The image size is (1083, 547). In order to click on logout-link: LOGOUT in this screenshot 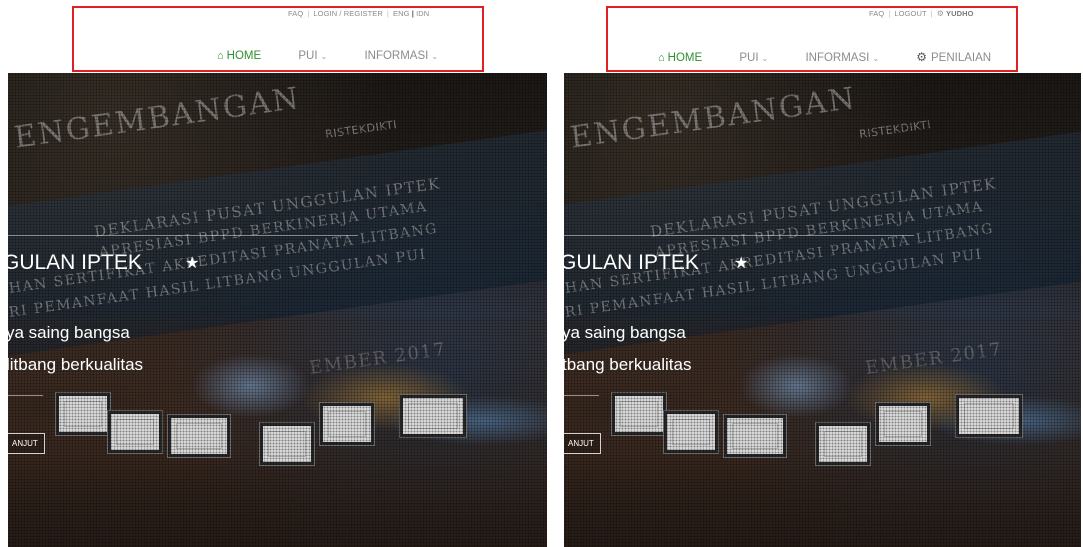, I will do `click(910, 13)`.